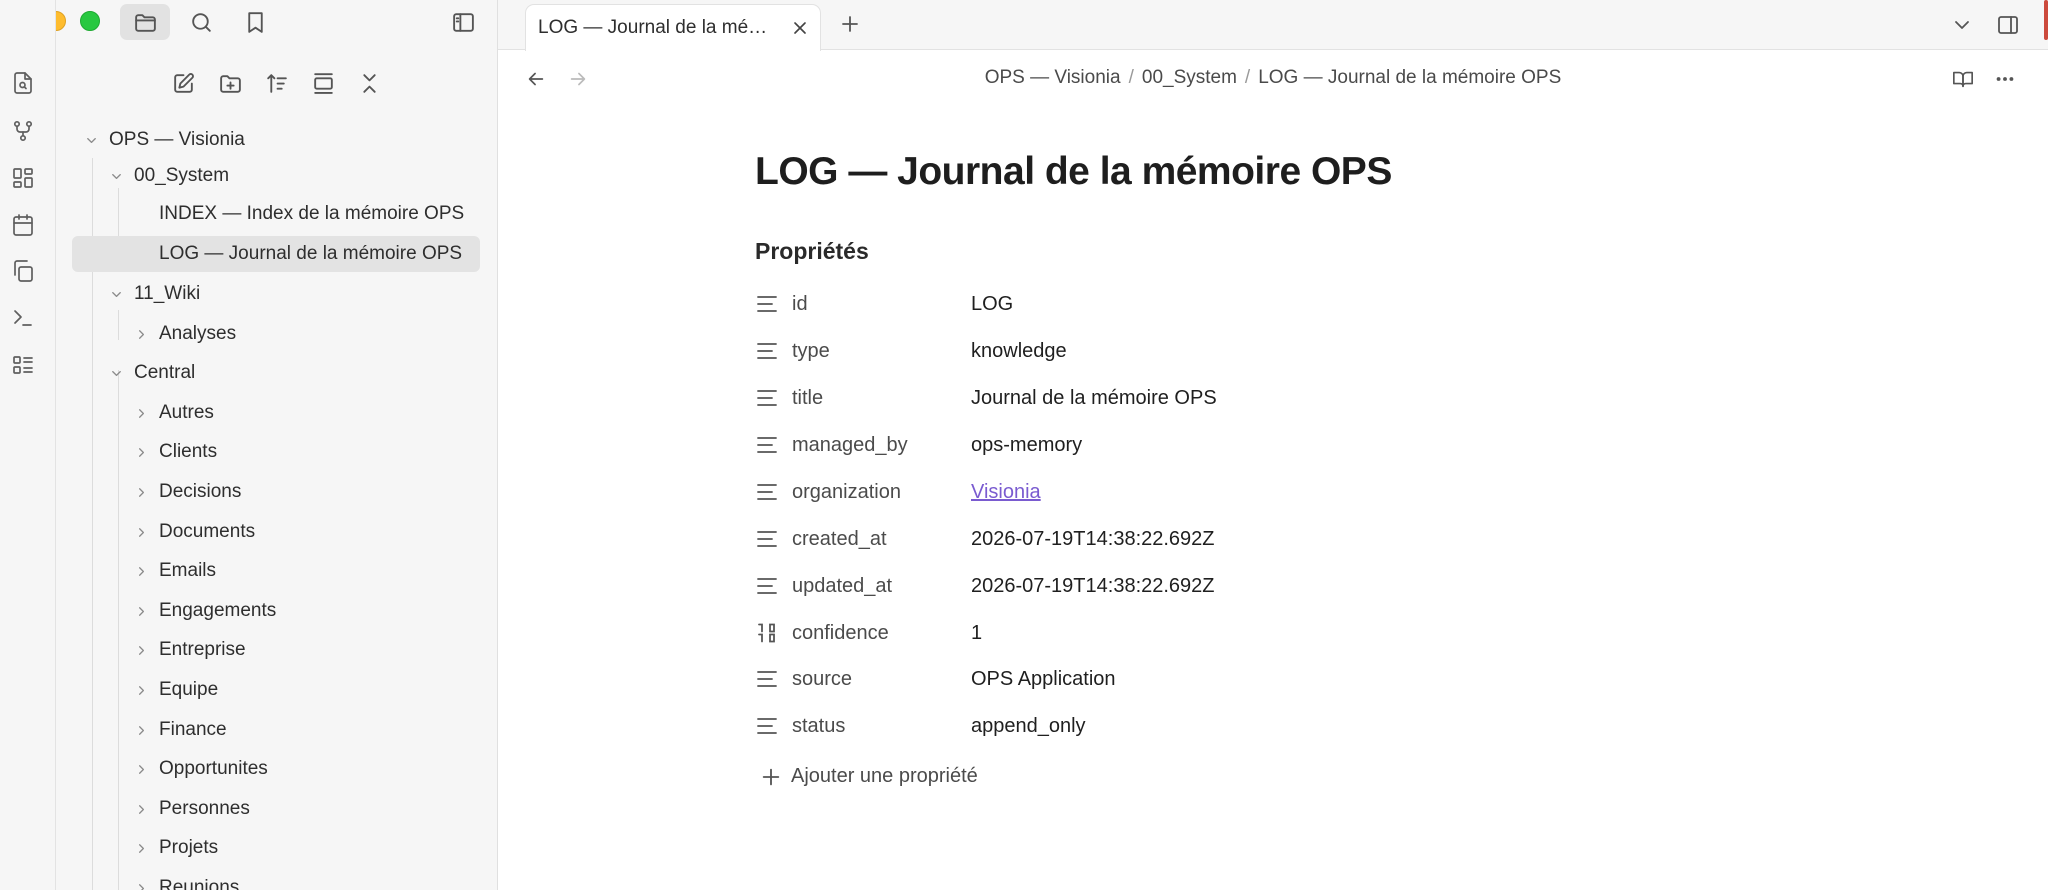  I want to click on graph-view-icon, so click(23, 131).